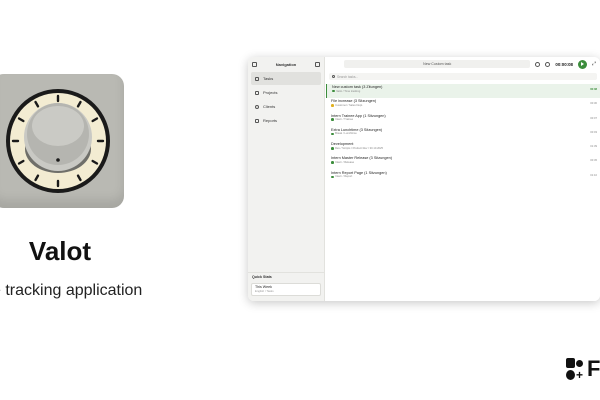 Image resolution: width=600 pixels, height=400 pixels. Describe the element at coordinates (582, 64) in the screenshot. I see `play-button` at that location.